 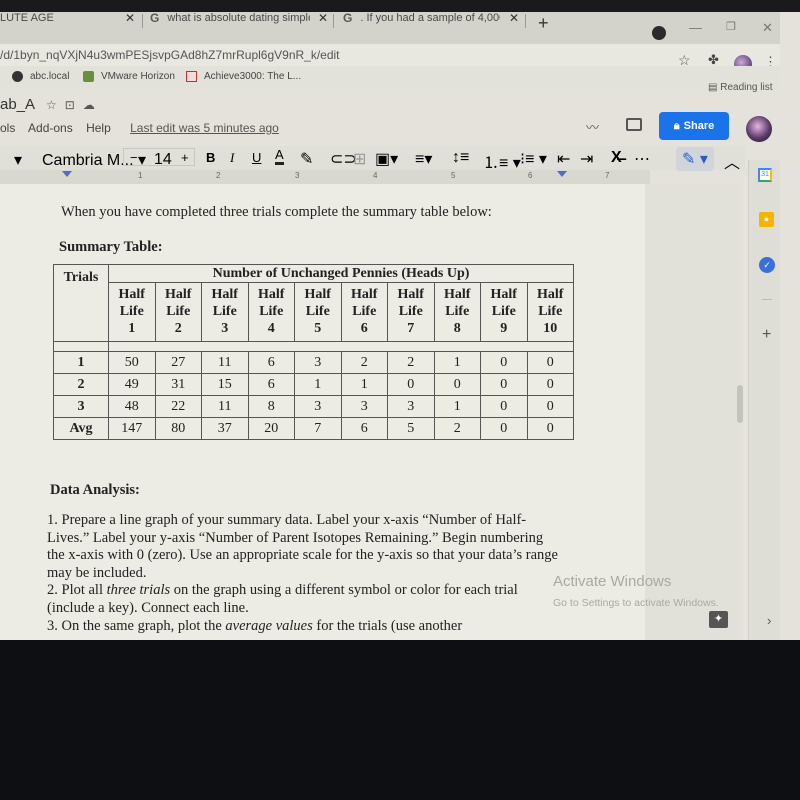 What do you see at coordinates (306, 159) in the screenshot?
I see `highlight-color-icon: ✎` at bounding box center [306, 159].